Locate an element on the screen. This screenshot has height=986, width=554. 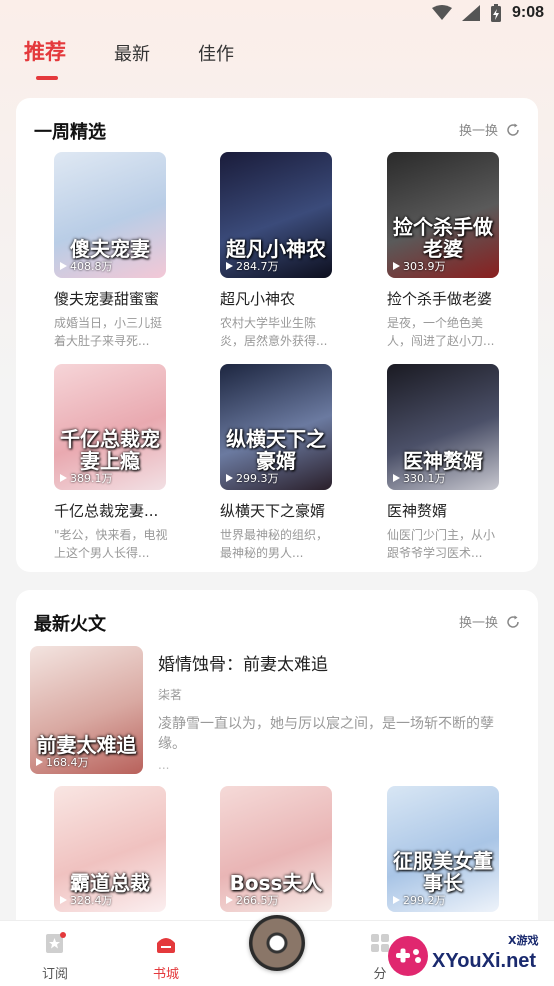
book-cover: 征服美女董事长 299.2万 is located at coordinates (443, 849).